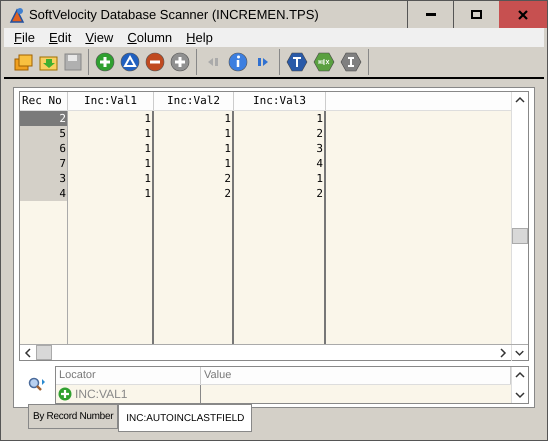 The image size is (548, 441). Describe the element at coordinates (297, 62) in the screenshot. I see `t-hexagon-icon` at that location.